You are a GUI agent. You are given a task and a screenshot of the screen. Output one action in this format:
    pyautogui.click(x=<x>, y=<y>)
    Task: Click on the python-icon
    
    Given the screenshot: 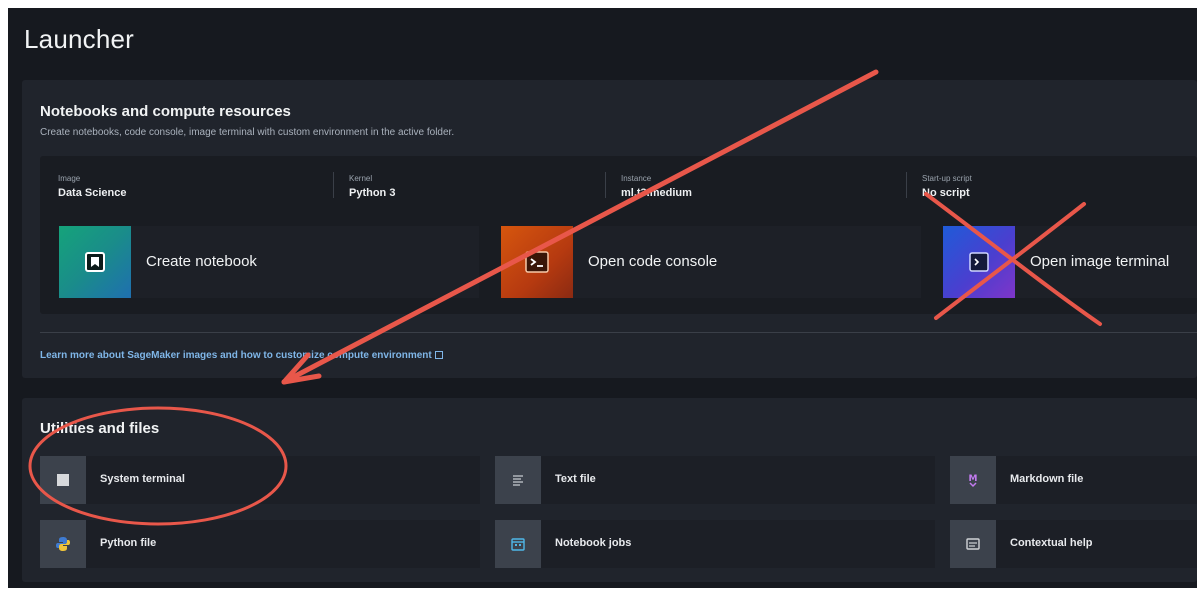 What is the action you would take?
    pyautogui.click(x=63, y=544)
    